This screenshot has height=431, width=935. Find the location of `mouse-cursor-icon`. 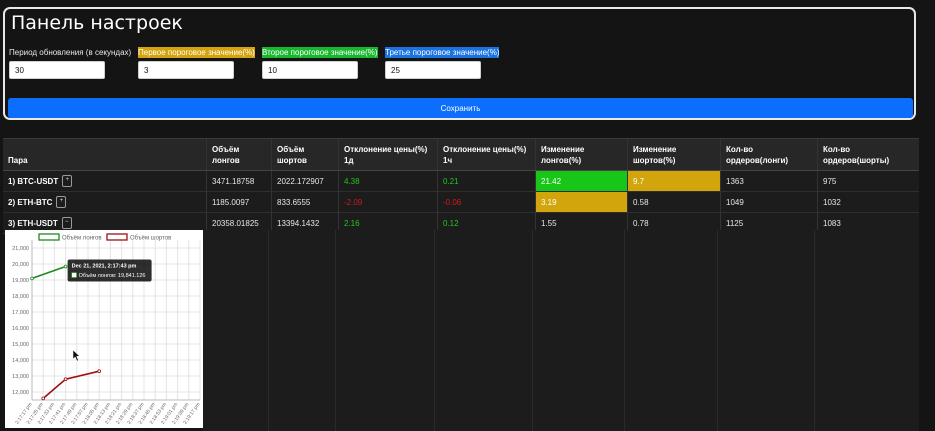

mouse-cursor-icon is located at coordinates (76, 355).